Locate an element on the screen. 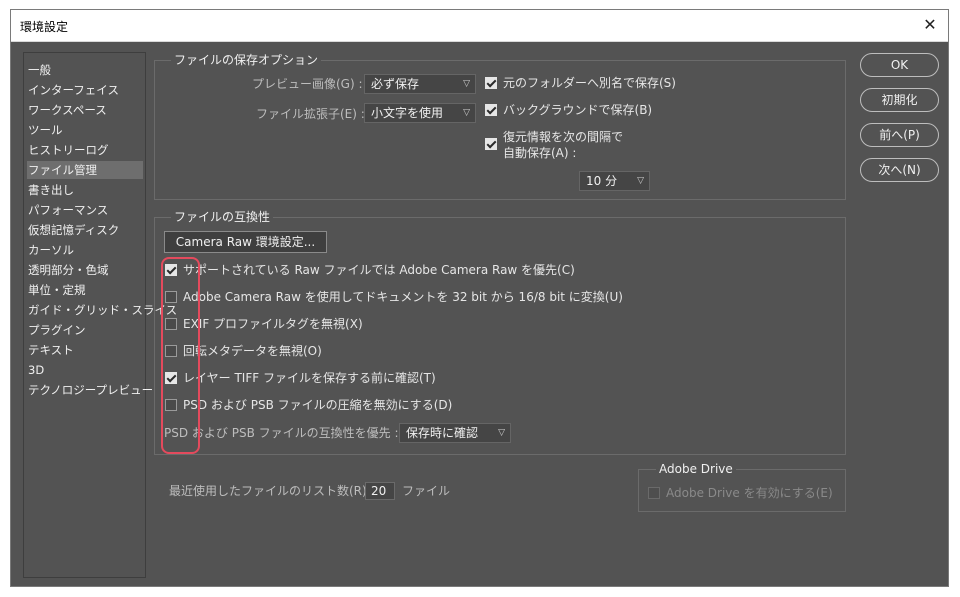 This screenshot has width=960, height=597. extension-select-value: 小文字を使用 is located at coordinates (407, 113).